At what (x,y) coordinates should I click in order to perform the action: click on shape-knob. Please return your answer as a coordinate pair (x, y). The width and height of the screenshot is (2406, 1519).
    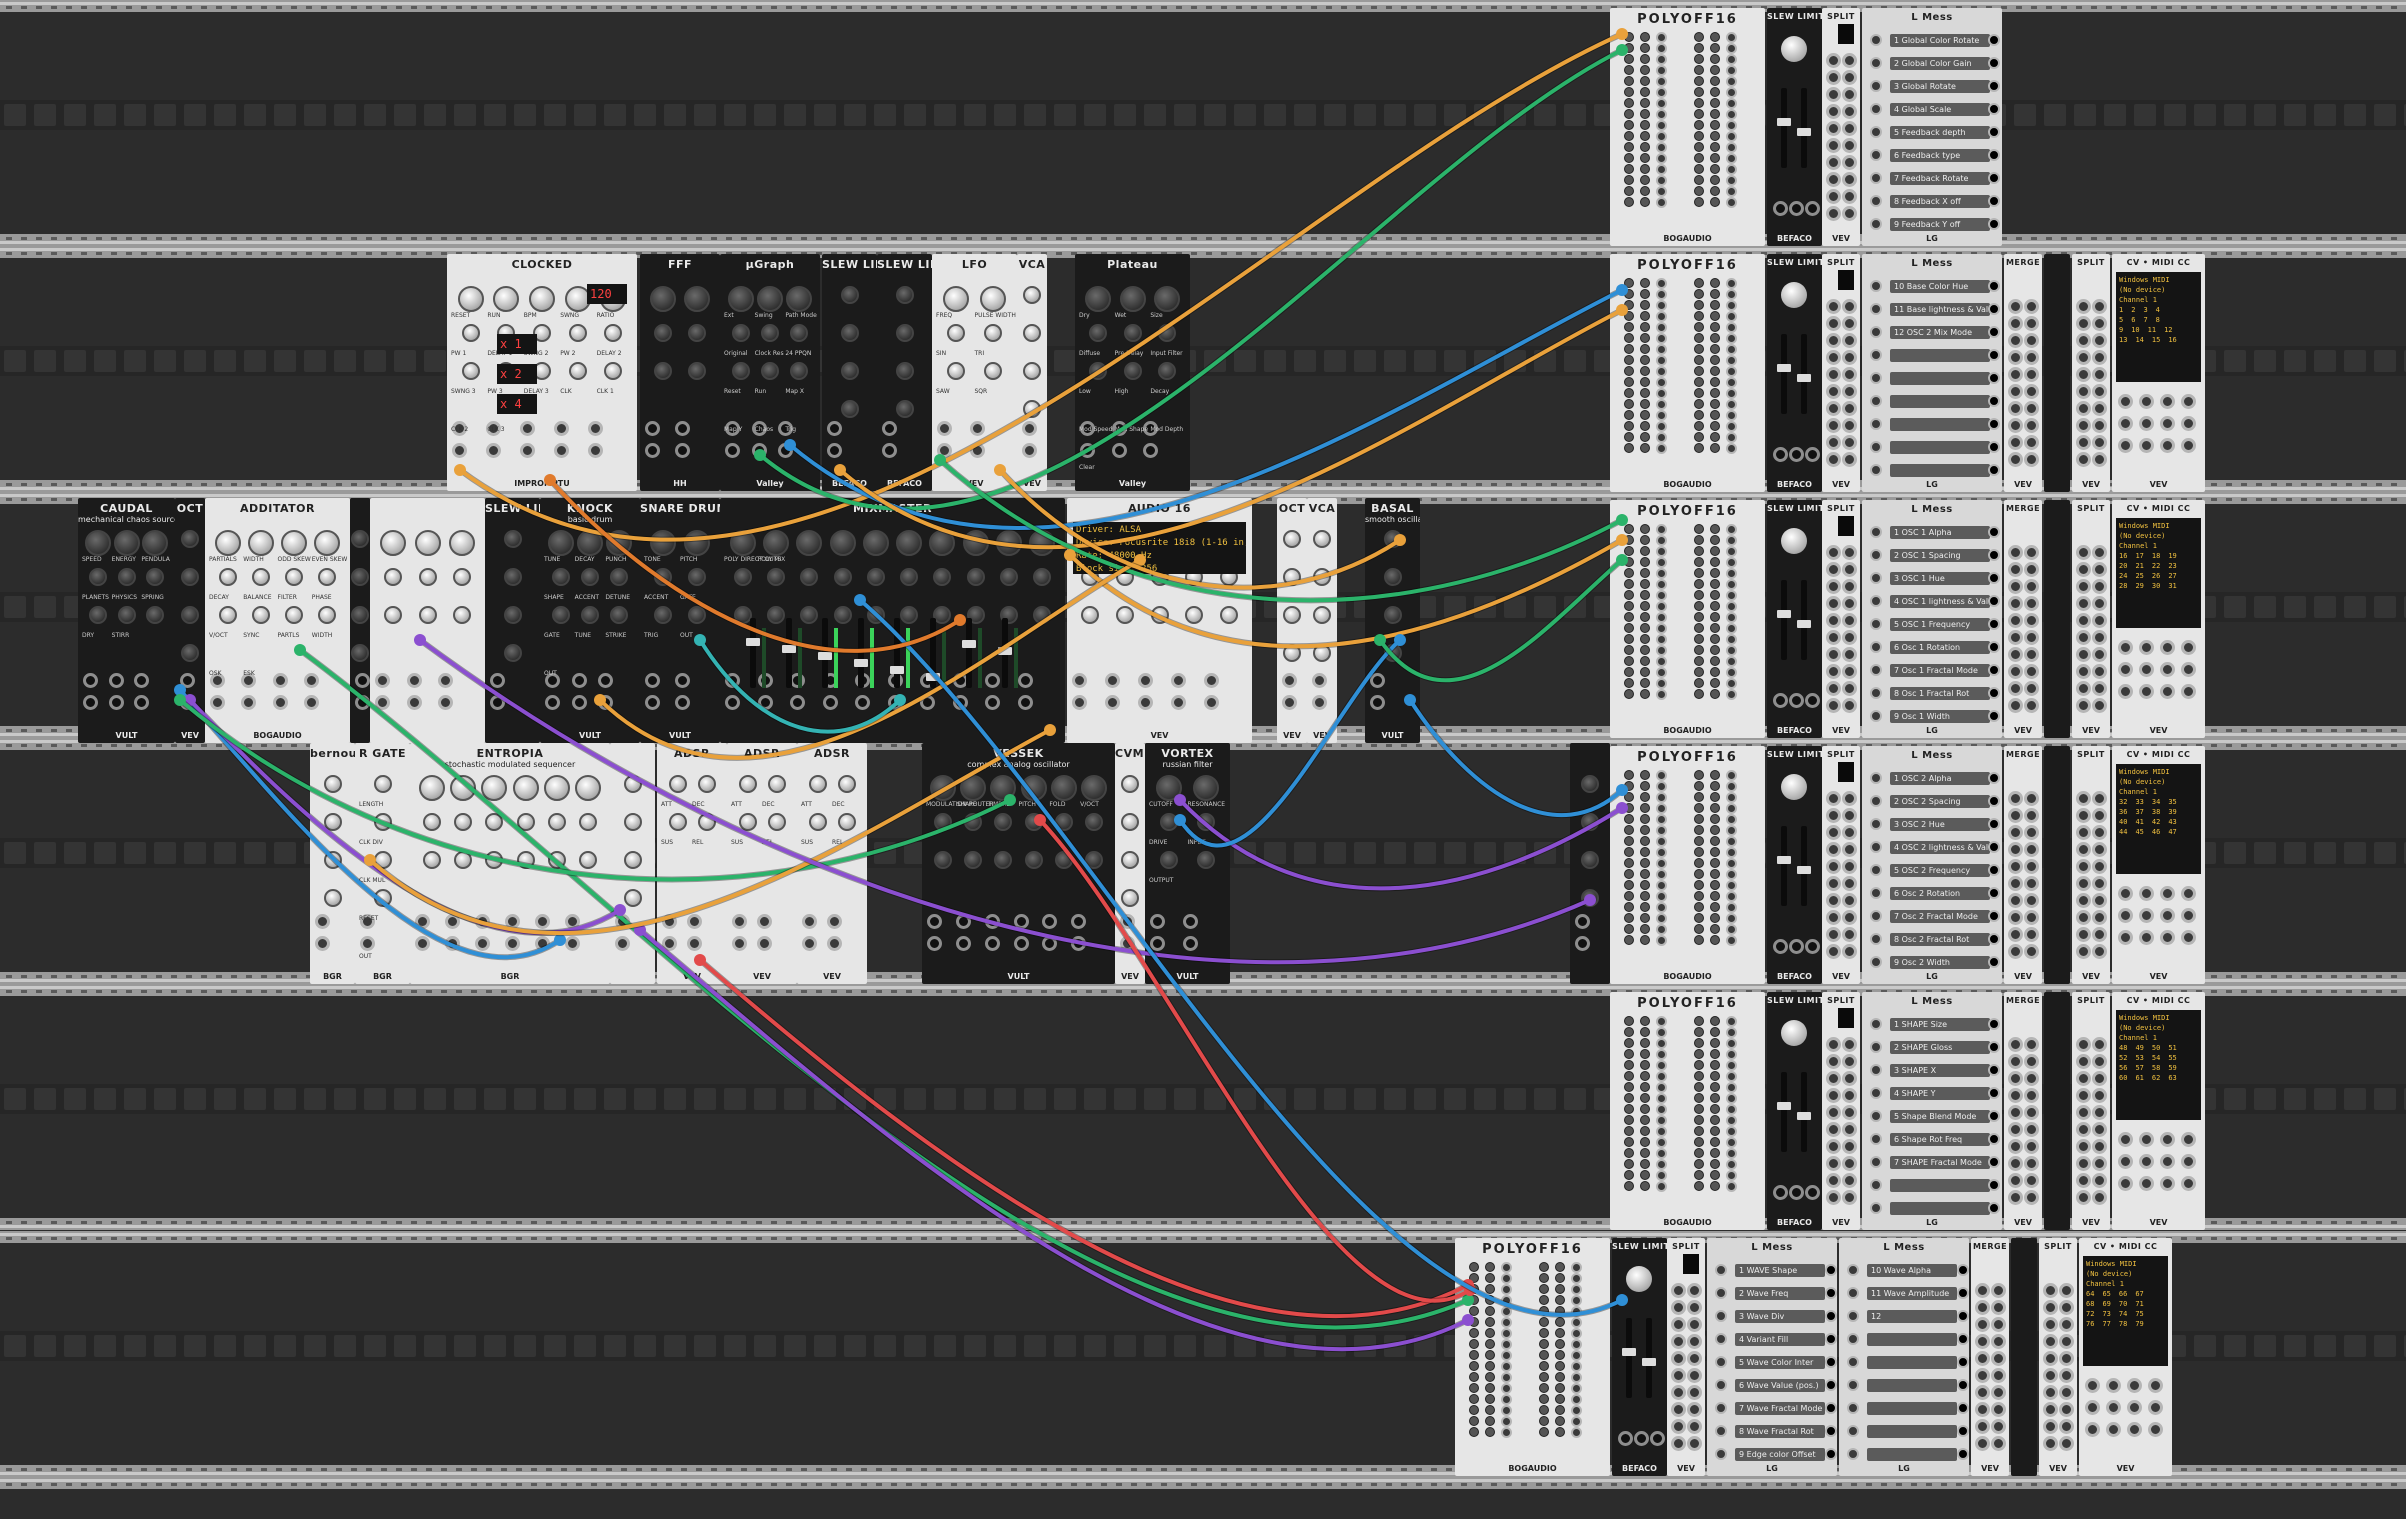
    Looking at the image, I should click on (1794, 787).